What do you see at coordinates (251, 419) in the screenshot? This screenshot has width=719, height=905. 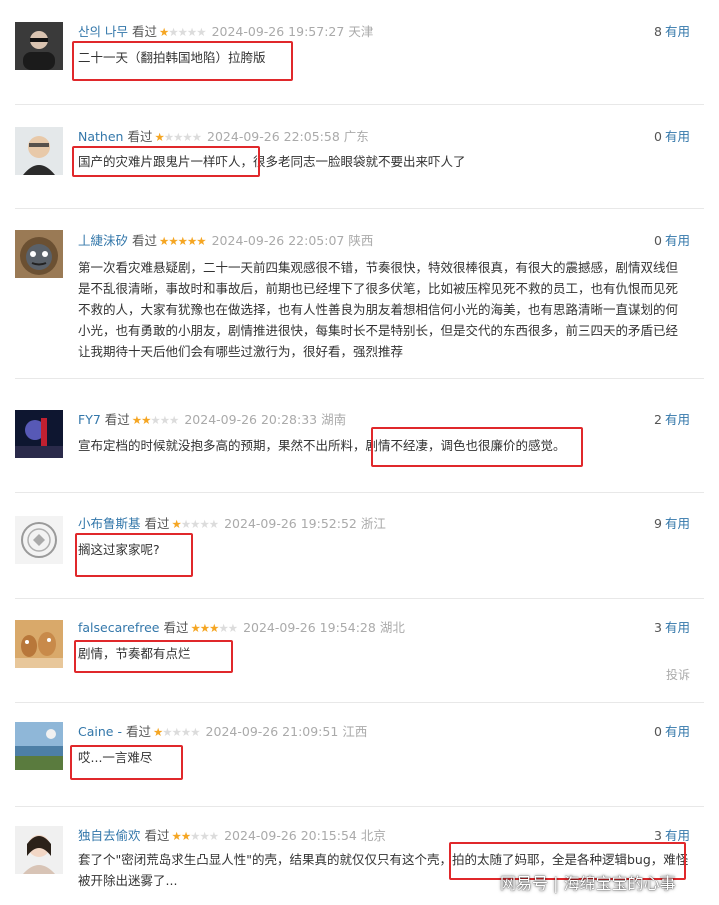 I see `review-time: 2024-09-26 20:28:33` at bounding box center [251, 419].